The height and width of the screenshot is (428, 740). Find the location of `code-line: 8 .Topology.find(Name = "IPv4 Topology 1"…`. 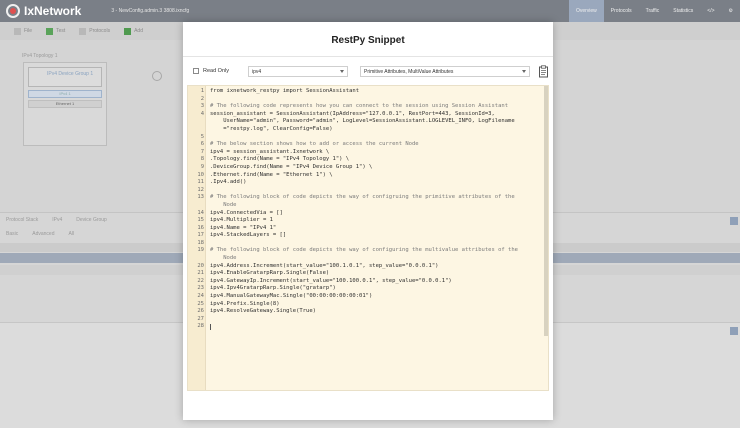

code-line: 8 .Topology.find(Name = "IPv4 Topology 1"… is located at coordinates (368, 160).